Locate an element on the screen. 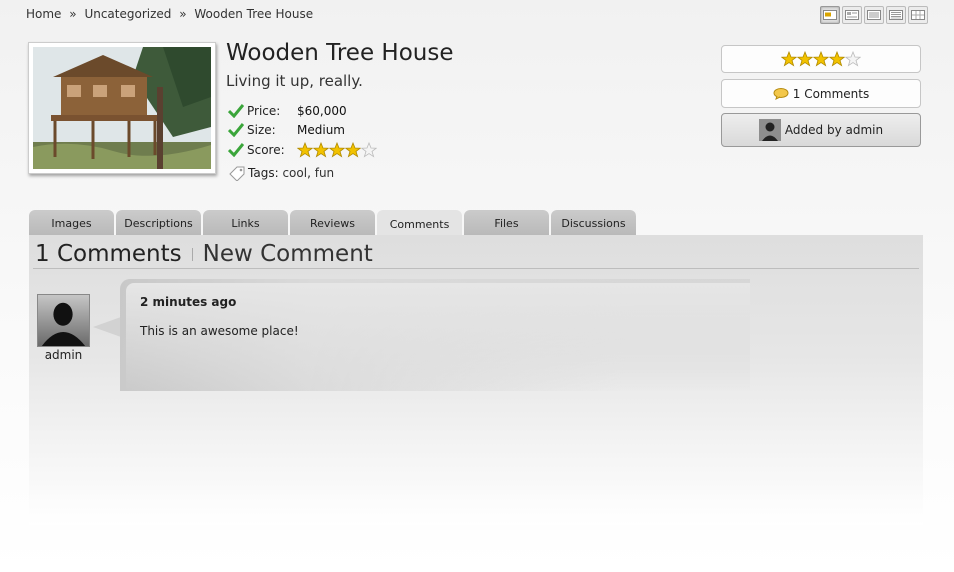  size-value: Medium is located at coordinates (321, 130).